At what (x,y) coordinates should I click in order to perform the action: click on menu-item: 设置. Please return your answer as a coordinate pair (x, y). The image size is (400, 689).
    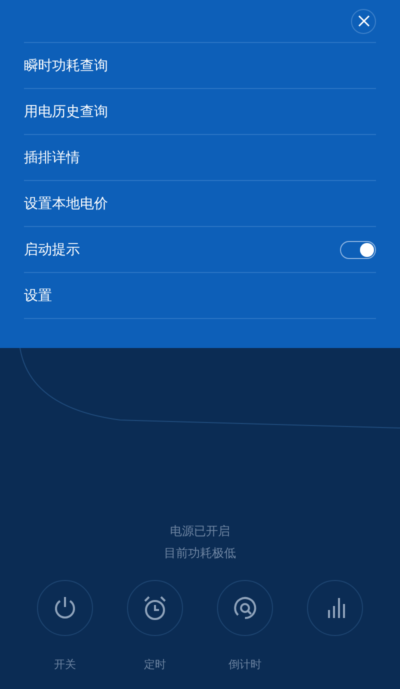
    Looking at the image, I should click on (200, 296).